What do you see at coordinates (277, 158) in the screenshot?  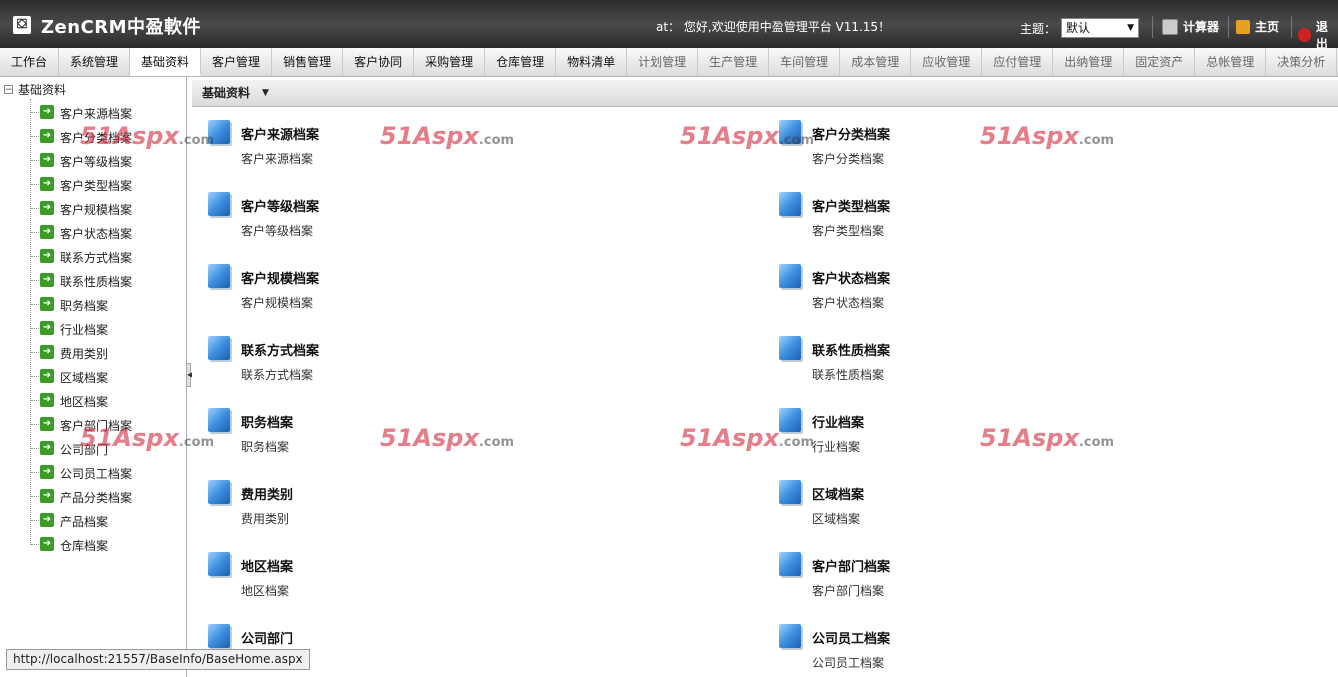 I see `module-subtitle: 客户来源档案` at bounding box center [277, 158].